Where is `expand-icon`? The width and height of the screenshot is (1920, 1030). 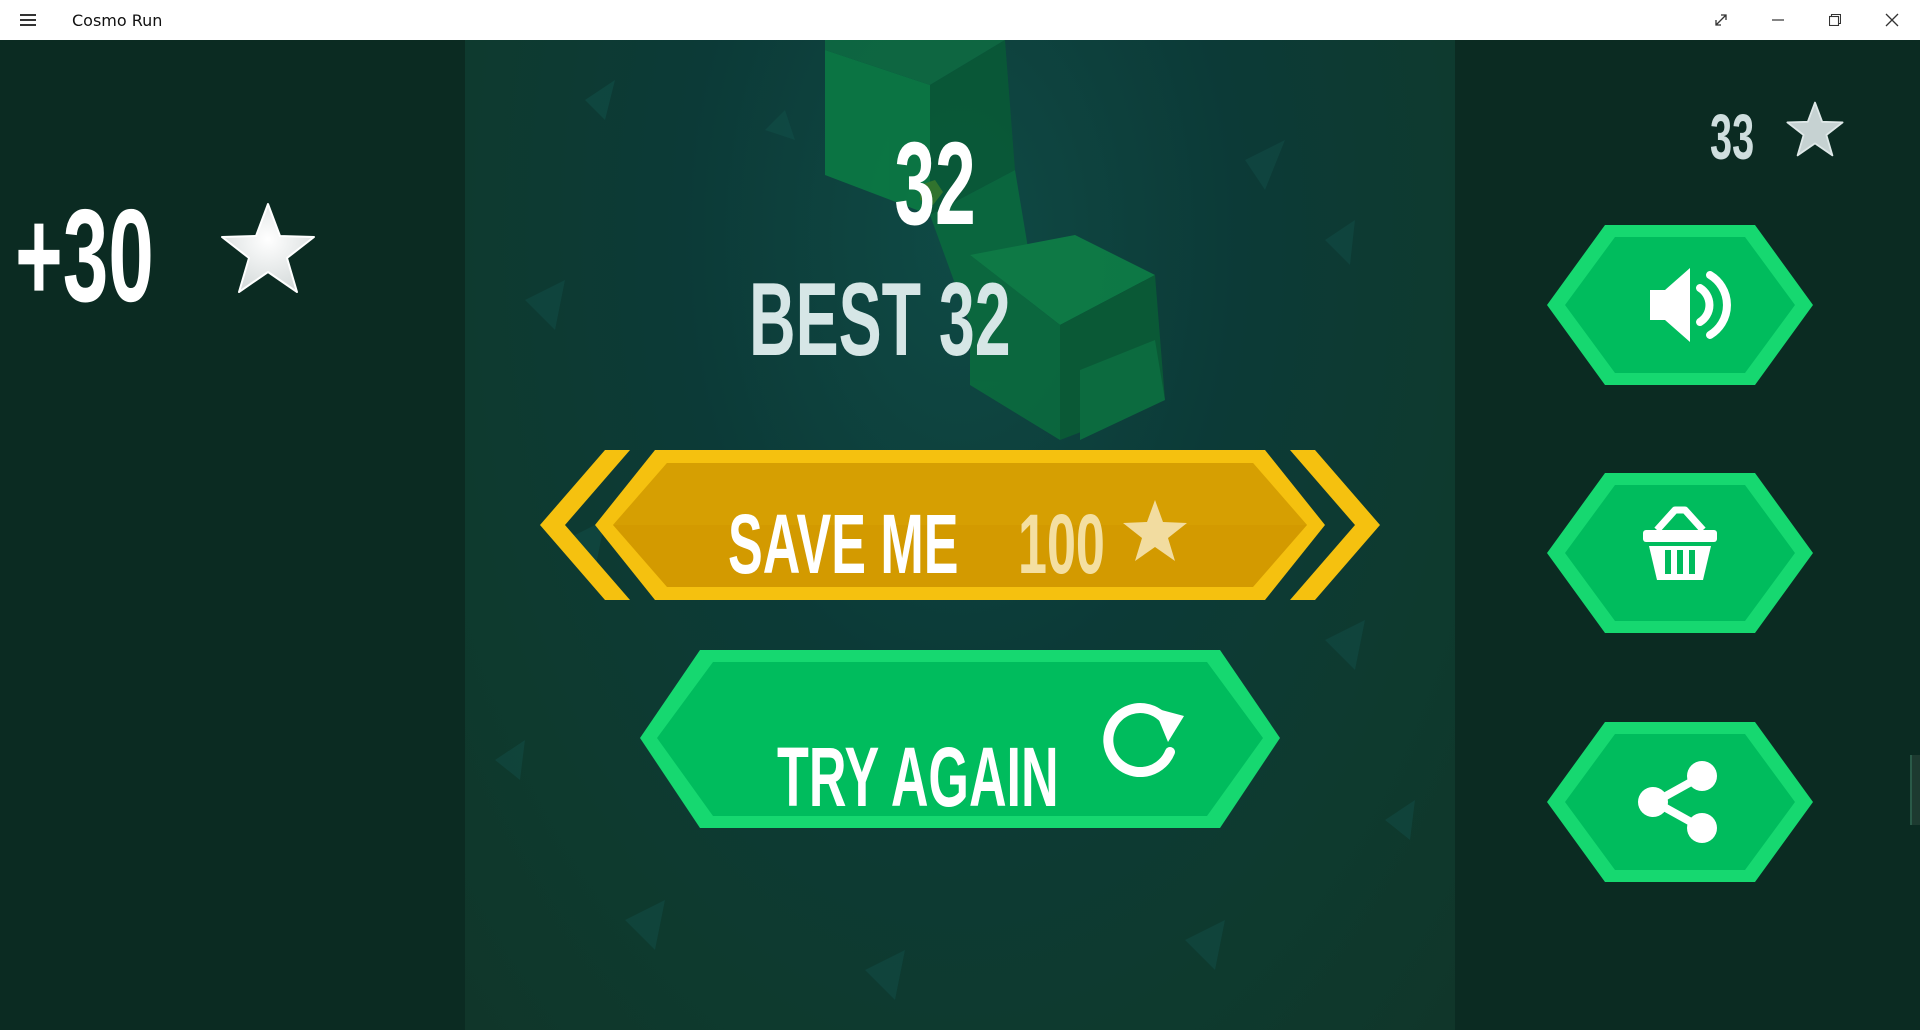
expand-icon is located at coordinates (1720, 20).